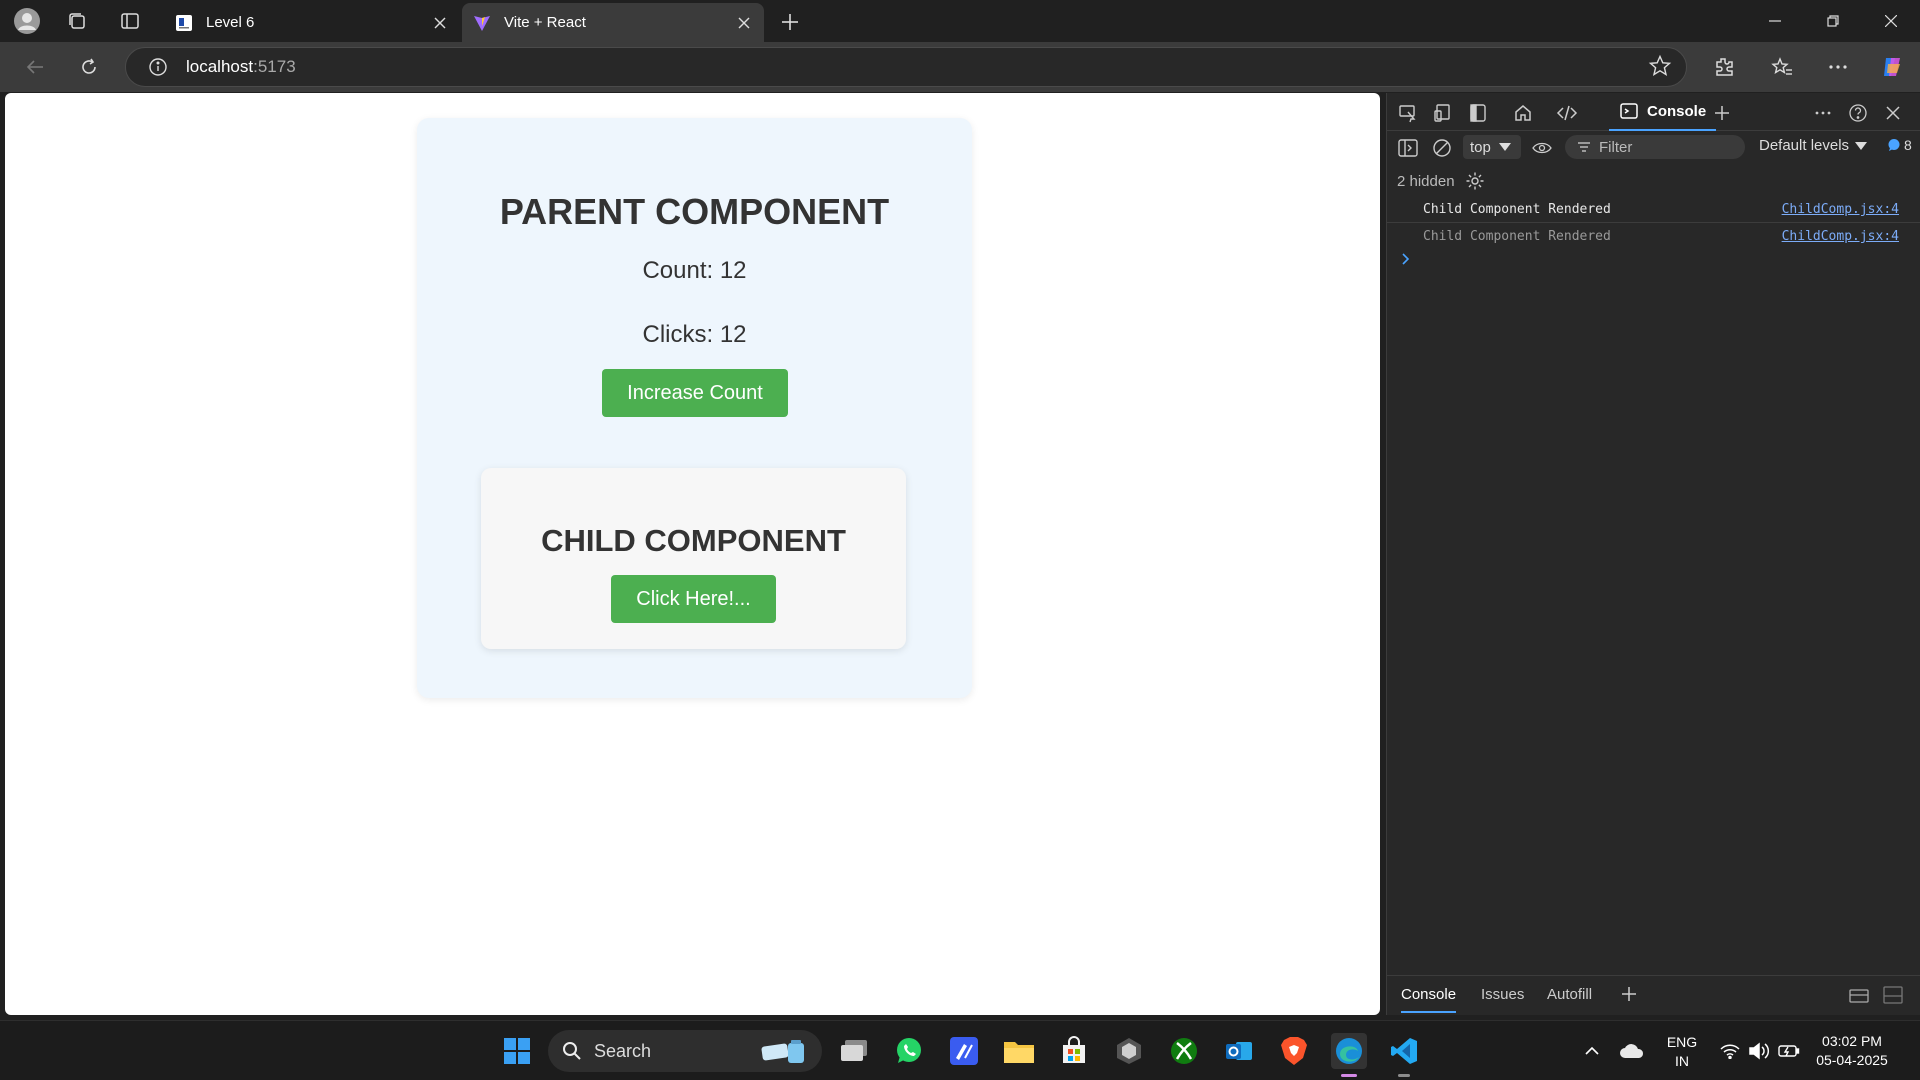 The image size is (1920, 1080). What do you see at coordinates (572, 1051) in the screenshot?
I see `search-icon` at bounding box center [572, 1051].